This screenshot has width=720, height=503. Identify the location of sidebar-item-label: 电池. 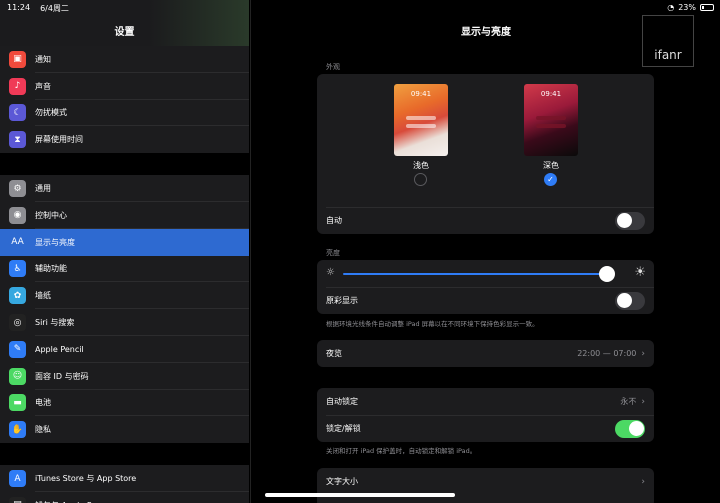
(43, 403).